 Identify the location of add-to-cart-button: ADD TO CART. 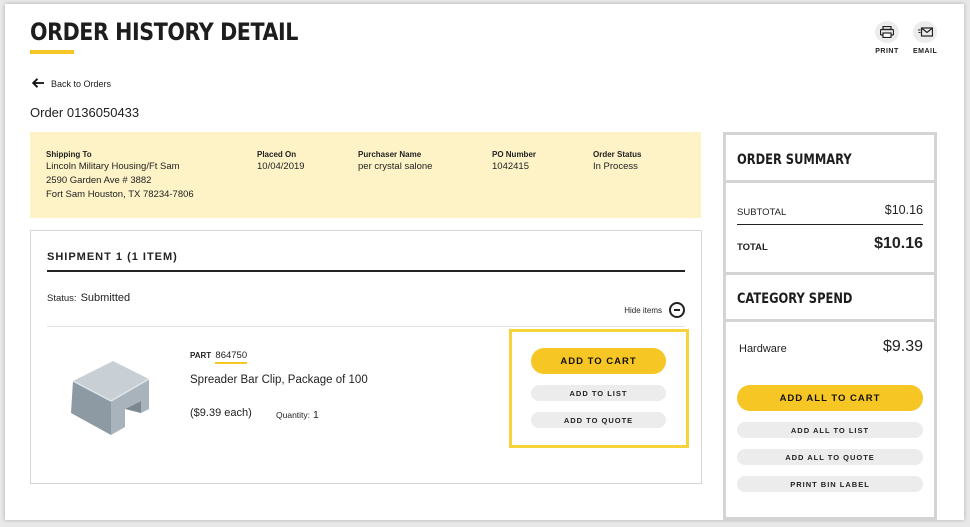
(598, 361).